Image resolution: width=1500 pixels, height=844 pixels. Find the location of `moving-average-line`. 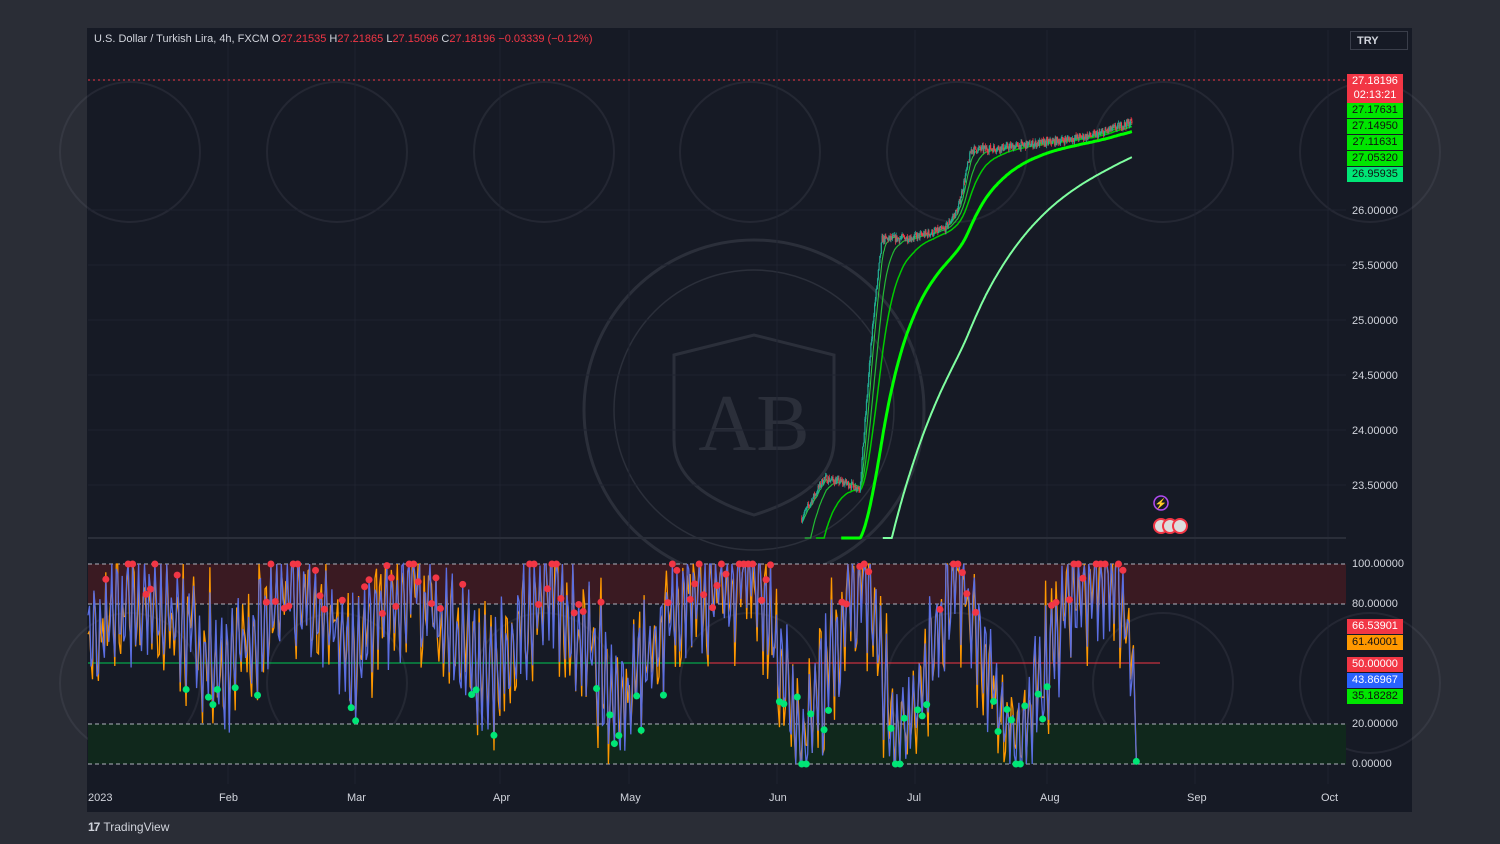

moving-average-line is located at coordinates (968, 331).